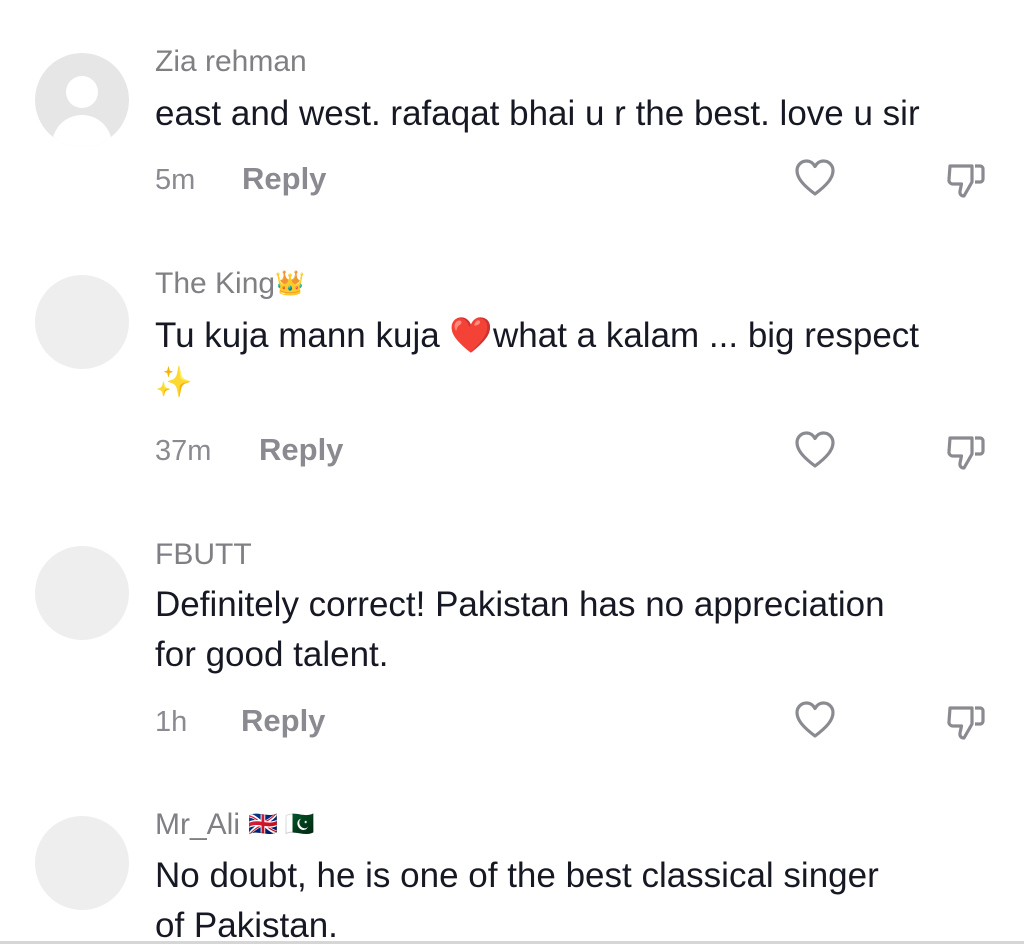  What do you see at coordinates (82, 92) in the screenshot?
I see `default-avatar-head` at bounding box center [82, 92].